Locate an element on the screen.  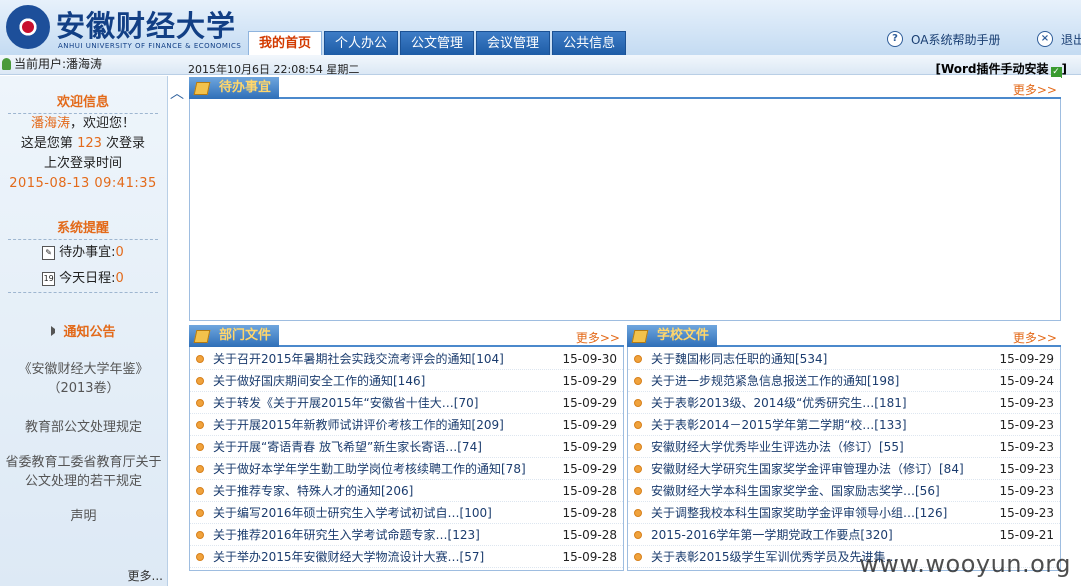
item-title: 关于推荐2016年研究生入学考试命题专家…[123] is located at coordinates (386, 534).